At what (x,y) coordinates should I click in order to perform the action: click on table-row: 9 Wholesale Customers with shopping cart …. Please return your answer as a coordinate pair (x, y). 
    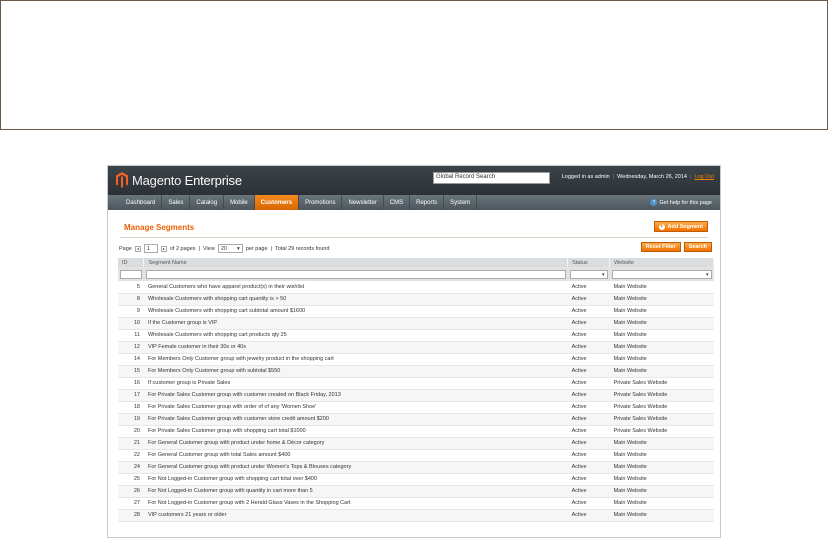
    Looking at the image, I should click on (416, 311).